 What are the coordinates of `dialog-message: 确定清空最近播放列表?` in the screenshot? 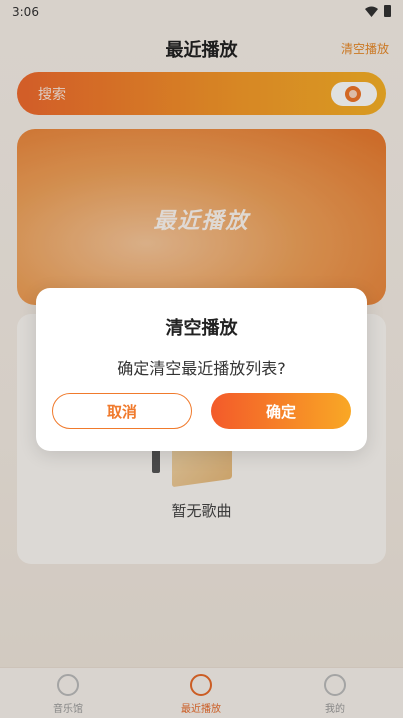 It's located at (201, 368).